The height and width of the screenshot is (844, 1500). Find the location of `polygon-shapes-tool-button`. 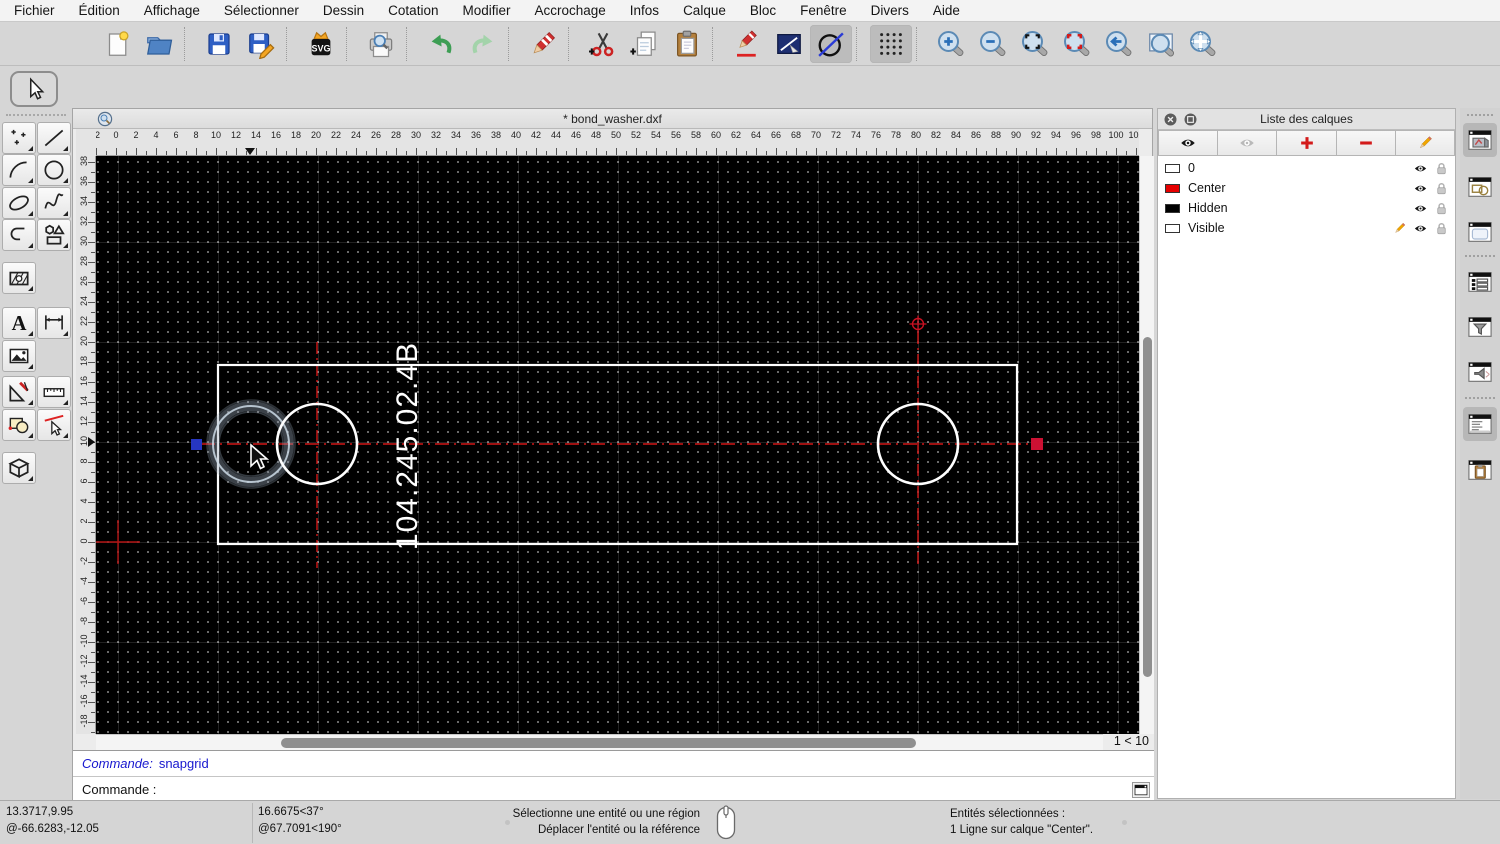

polygon-shapes-tool-button is located at coordinates (54, 235).